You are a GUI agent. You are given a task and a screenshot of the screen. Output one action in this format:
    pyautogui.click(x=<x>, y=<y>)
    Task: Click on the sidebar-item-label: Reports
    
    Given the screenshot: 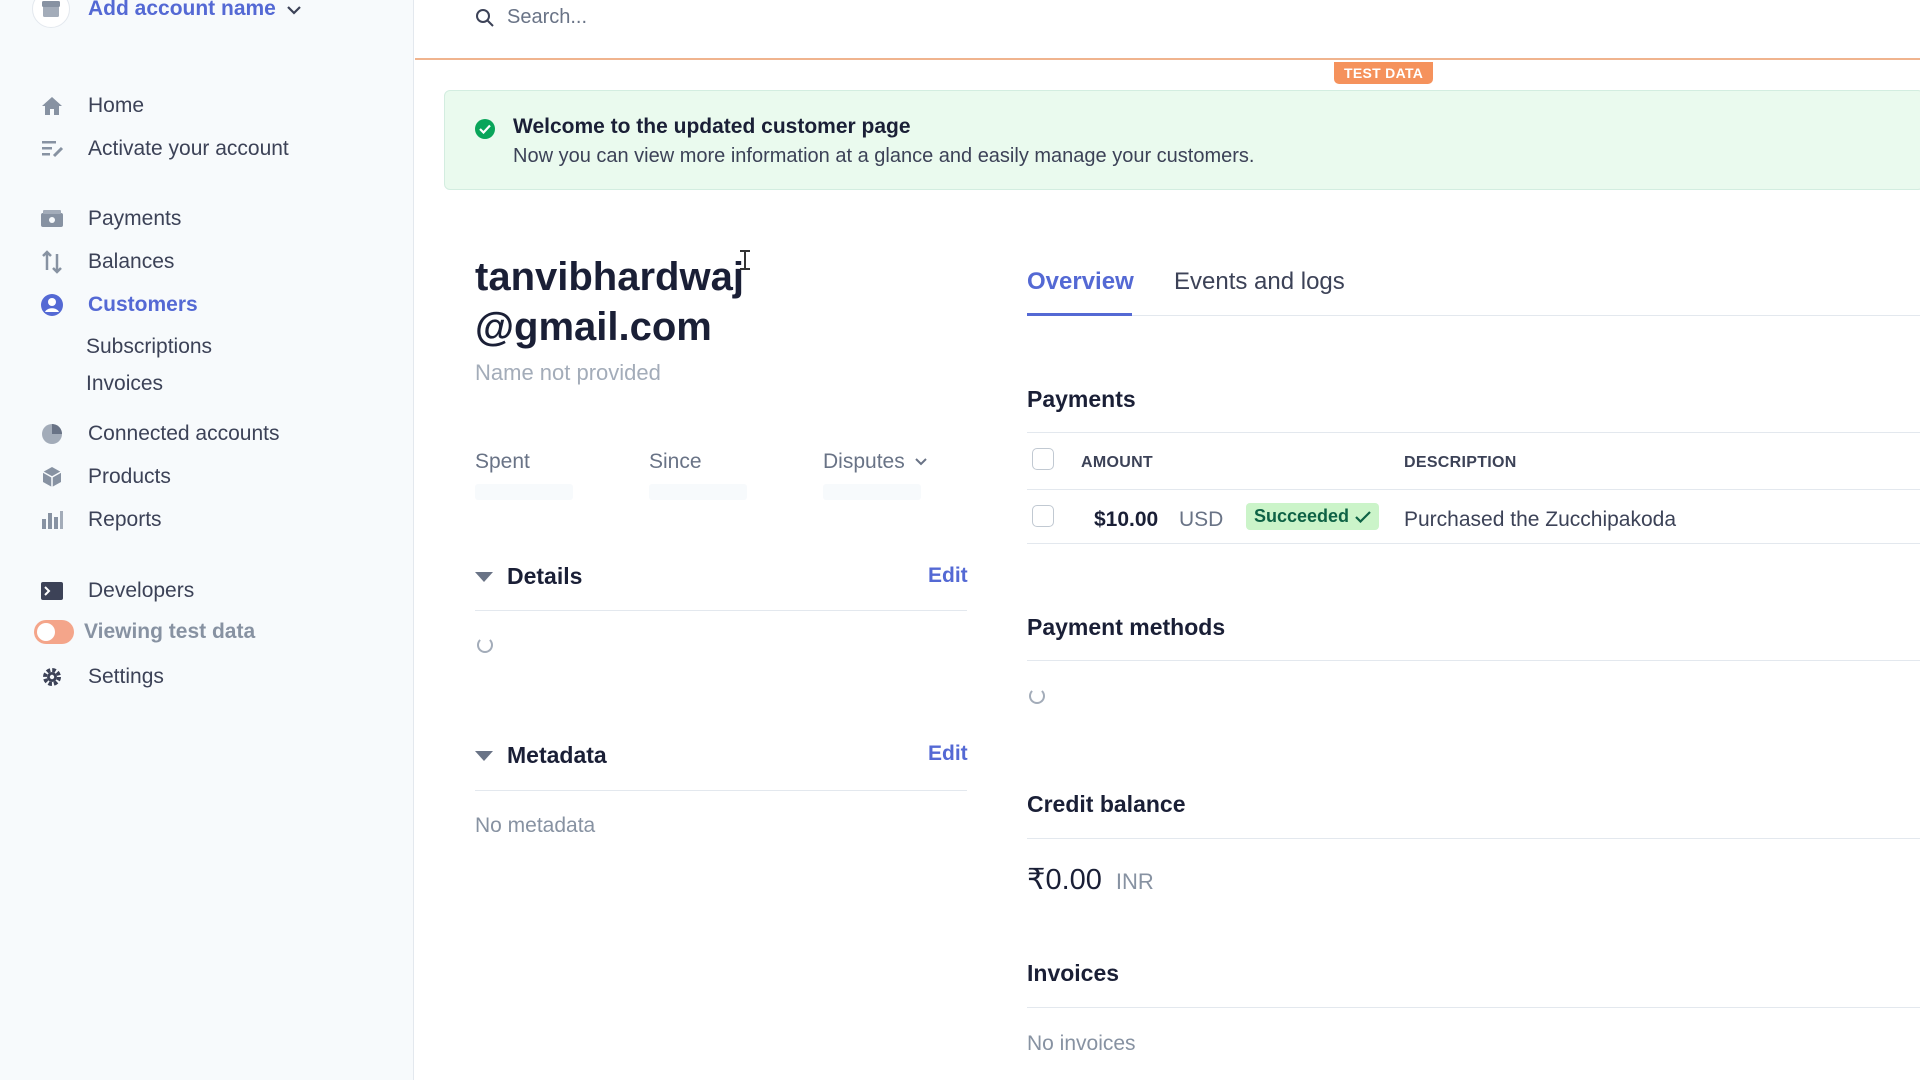 What is the action you would take?
    pyautogui.click(x=125, y=519)
    